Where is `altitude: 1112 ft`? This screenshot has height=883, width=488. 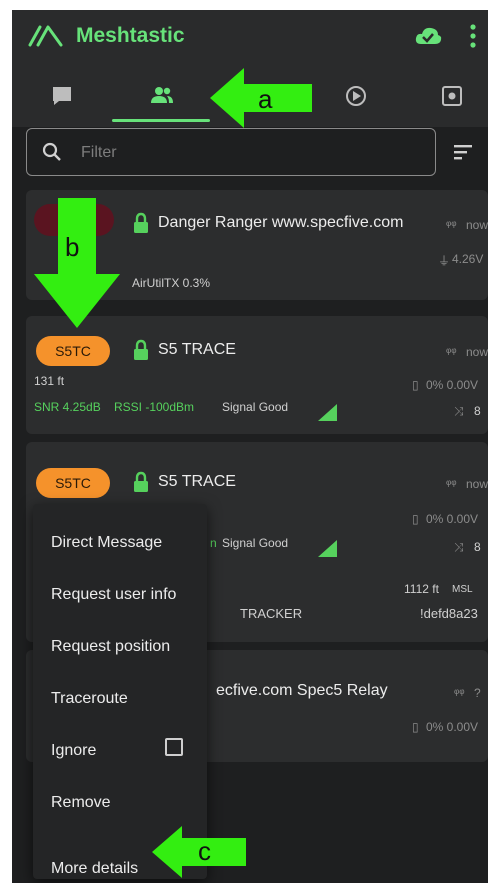
altitude: 1112 ft is located at coordinates (421, 589).